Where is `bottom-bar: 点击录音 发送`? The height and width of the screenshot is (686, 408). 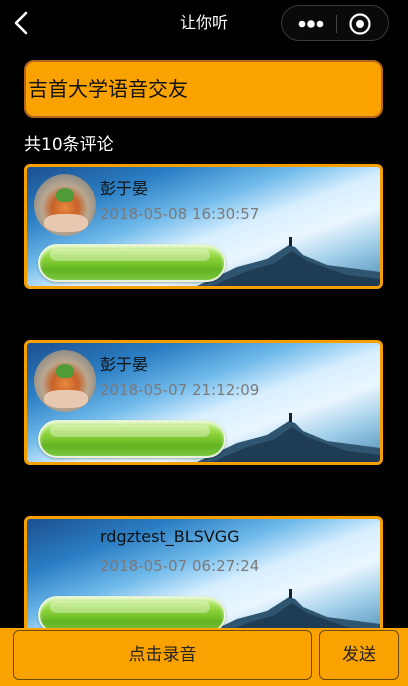
bottom-bar: 点击录音 发送 is located at coordinates (204, 657).